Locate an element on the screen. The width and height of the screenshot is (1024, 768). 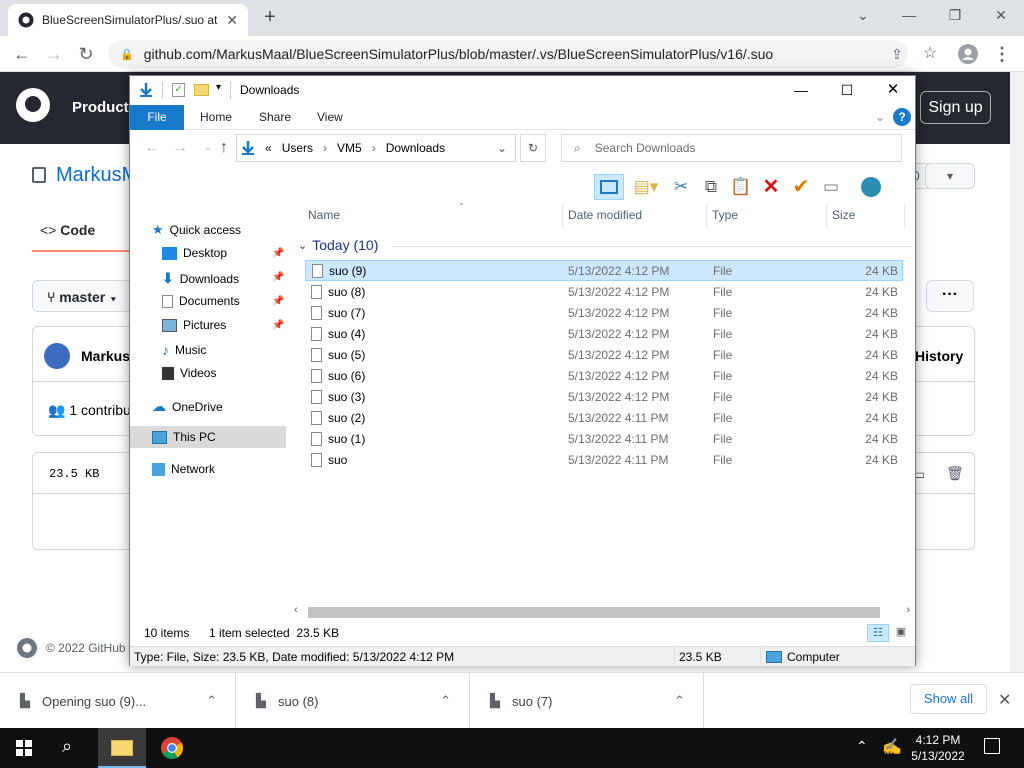
file-row: suo (9) 5/13/2022 4:12 PM File 24 KB is located at coordinates (604, 270).